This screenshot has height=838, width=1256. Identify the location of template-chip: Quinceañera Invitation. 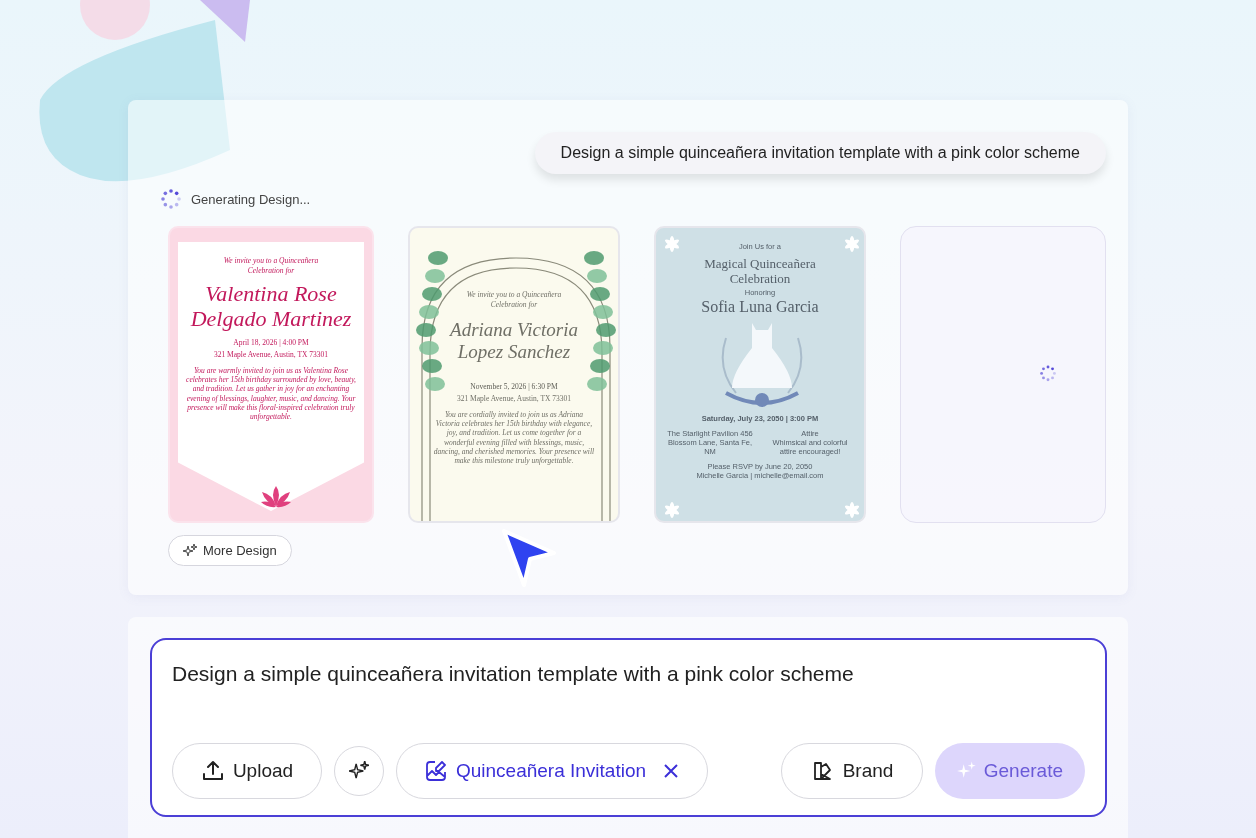
(552, 771).